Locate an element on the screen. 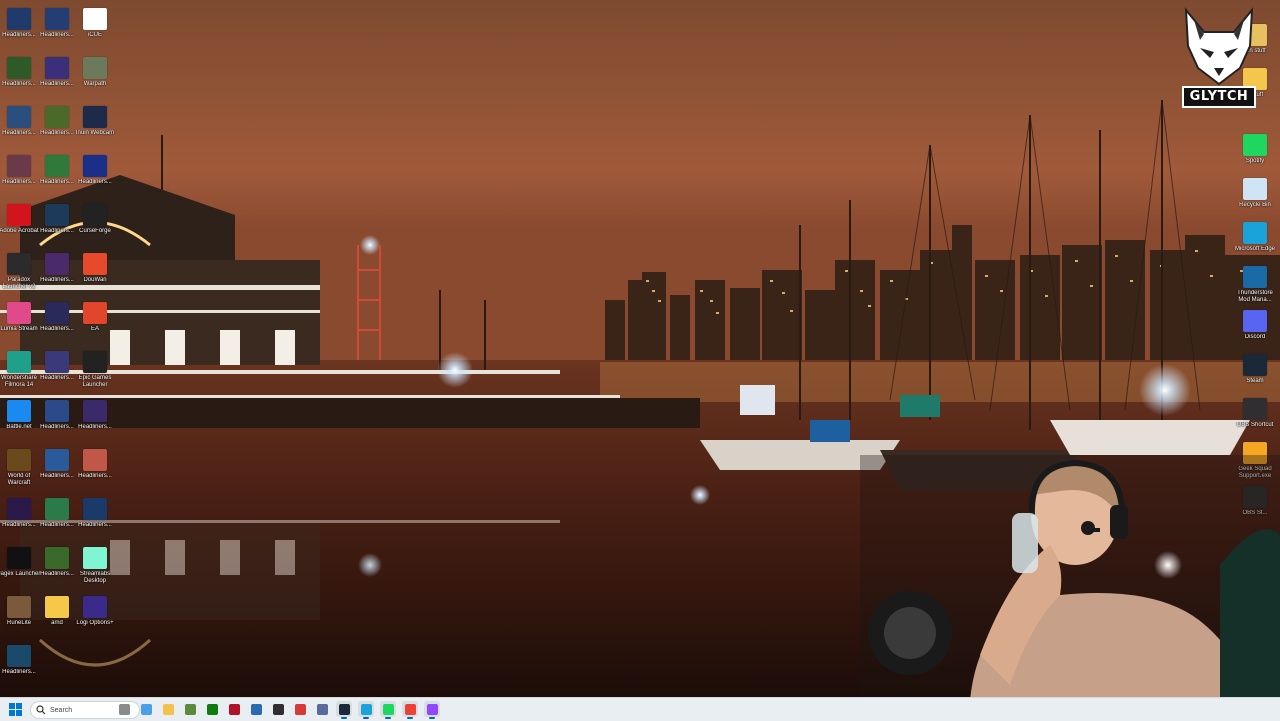 This screenshot has height=721, width=1280. desktop-icon-label: Logi Options+ is located at coordinates (95, 623).